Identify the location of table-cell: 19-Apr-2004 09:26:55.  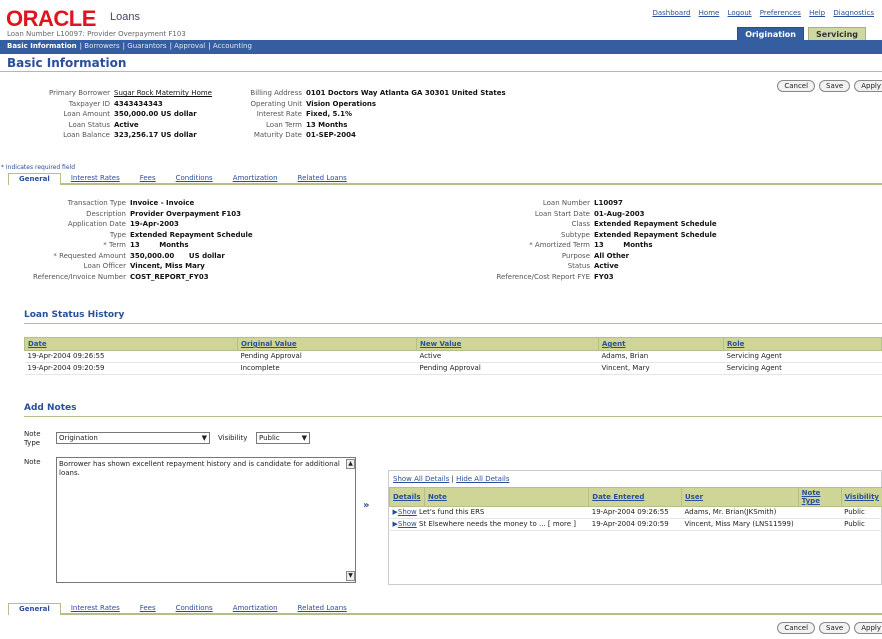
(131, 356).